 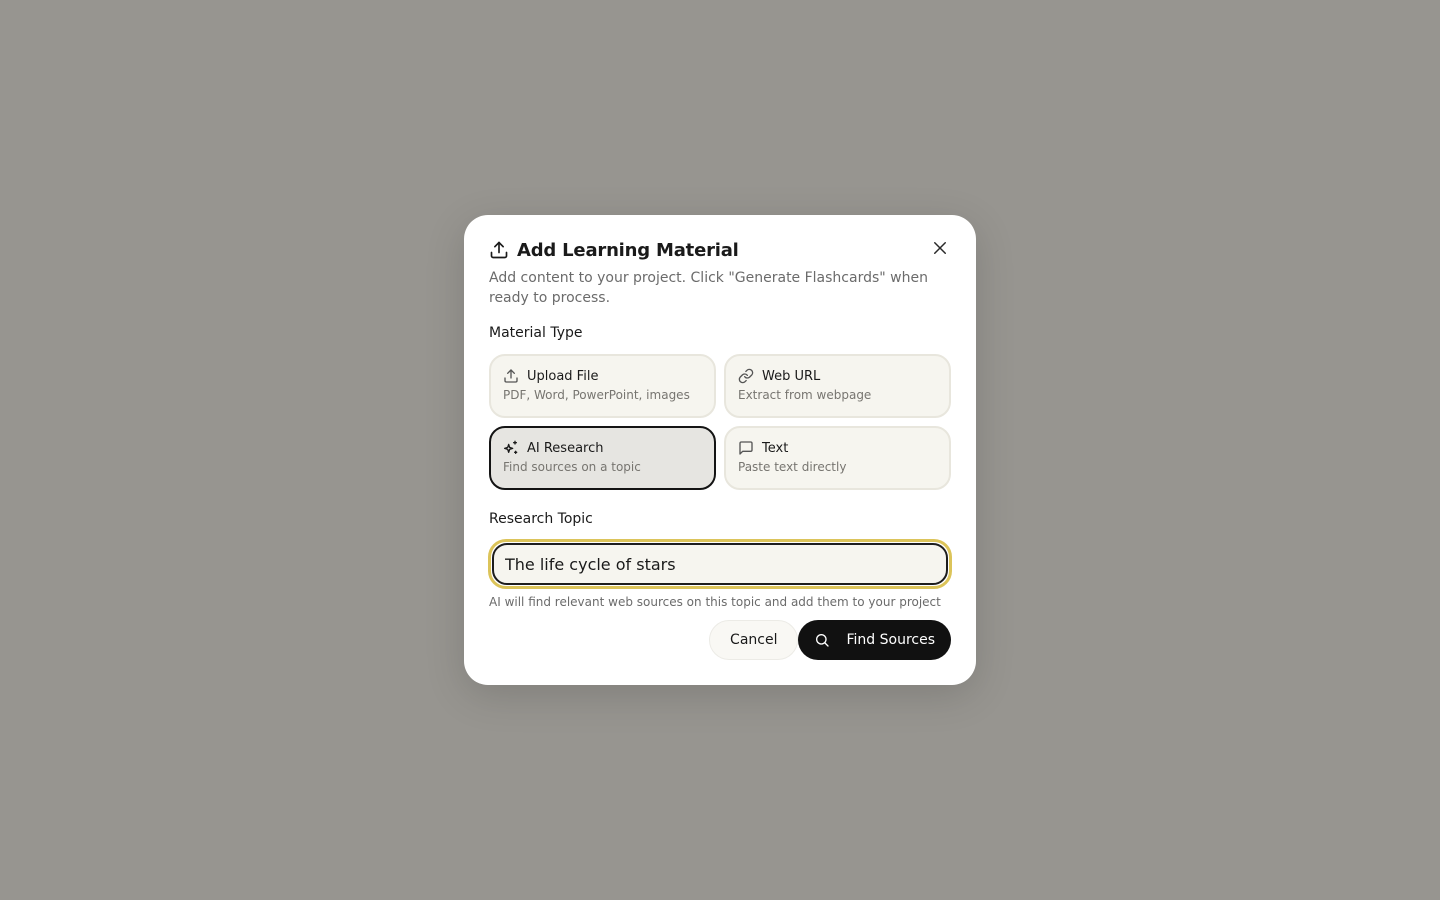 I want to click on link-icon, so click(x=746, y=376).